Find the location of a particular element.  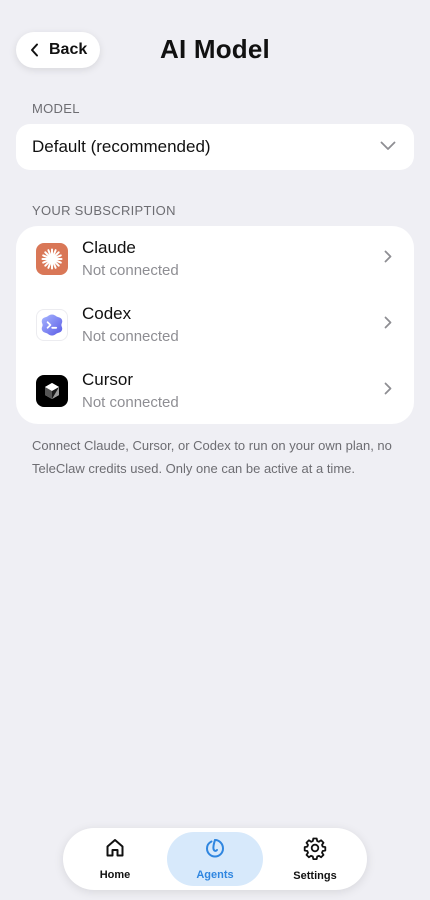

page-title: AI Model is located at coordinates (215, 49).